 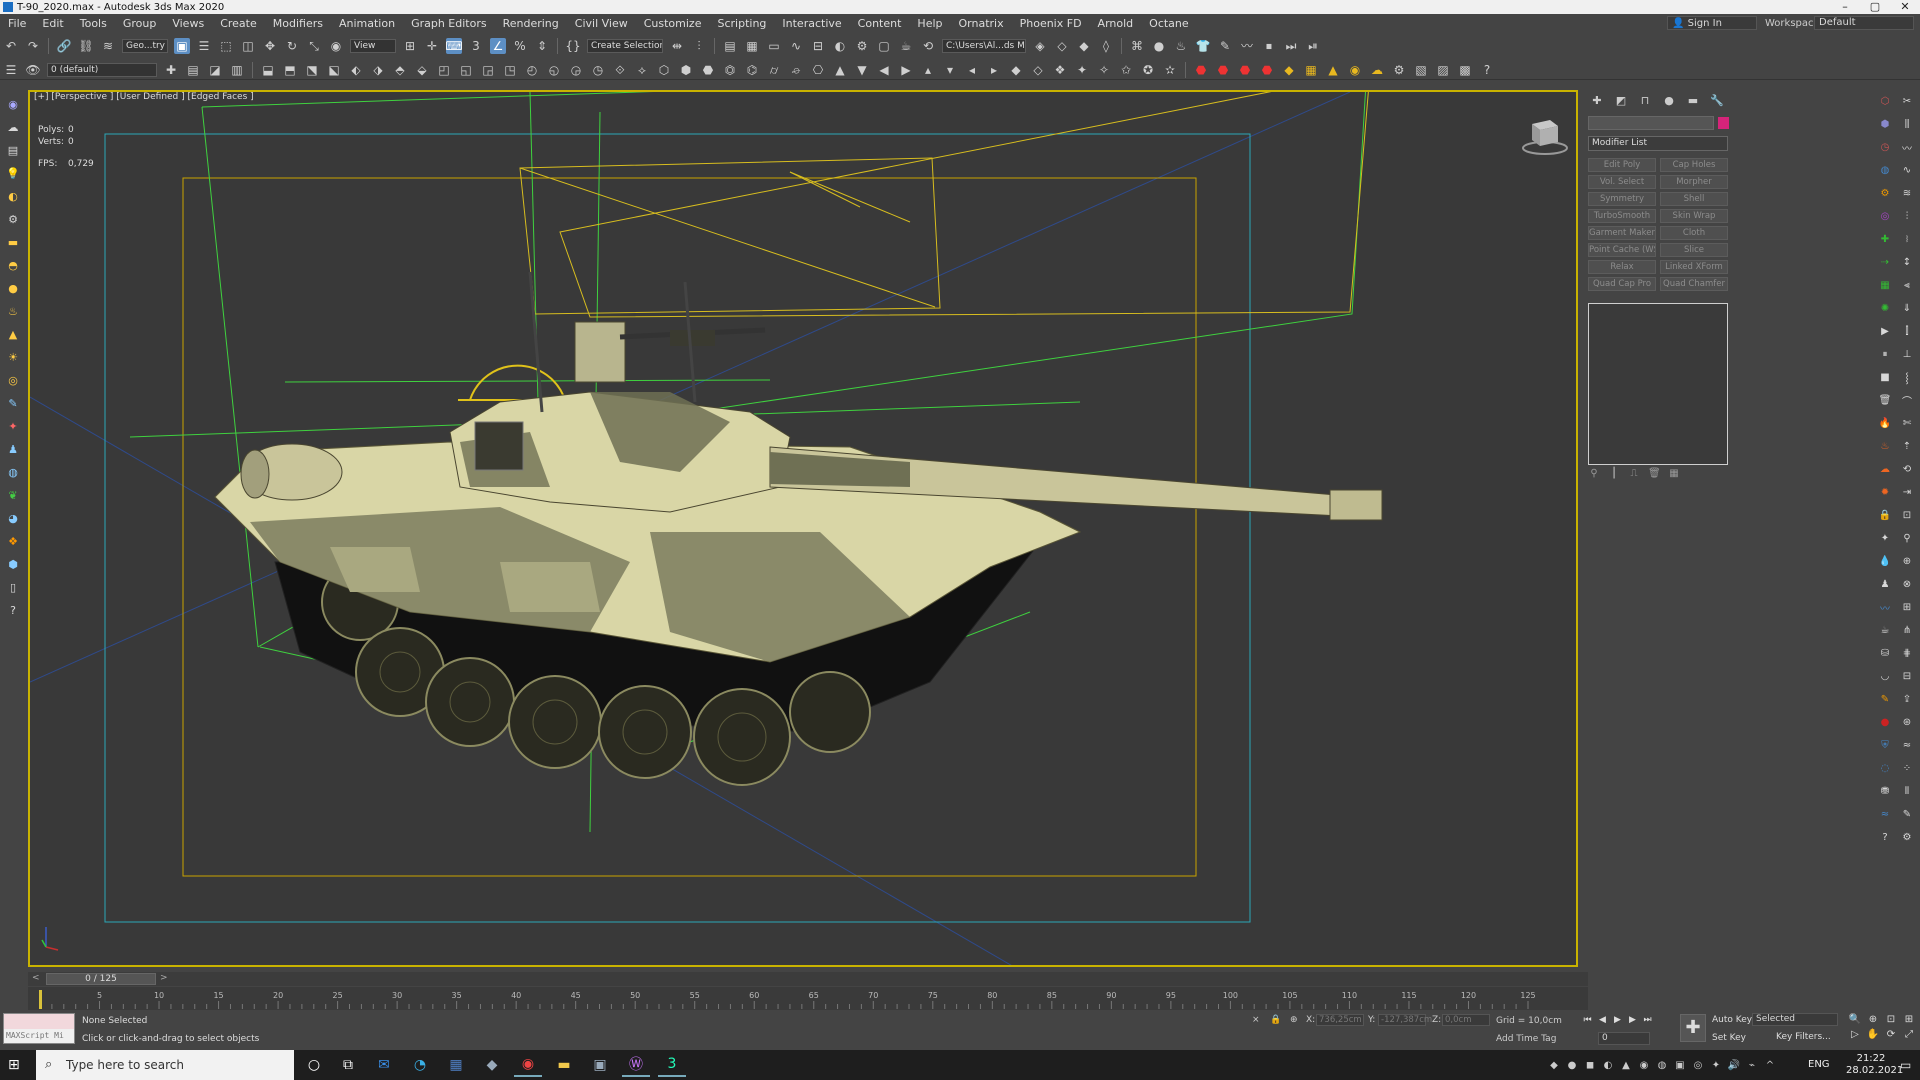 I want to click on selection-filter-dropdown: Geo...try, so click(x=145, y=46).